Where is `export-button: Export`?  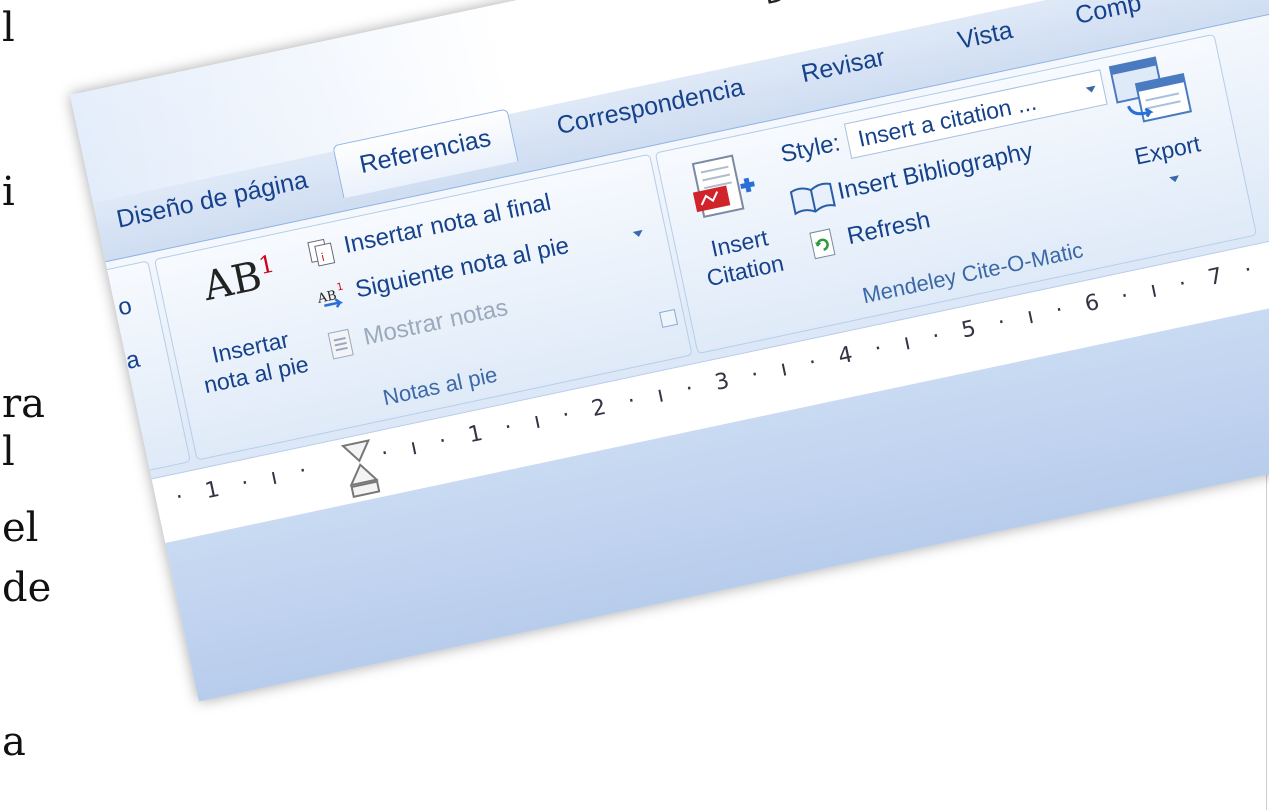 export-button: Export is located at coordinates (1163, 133).